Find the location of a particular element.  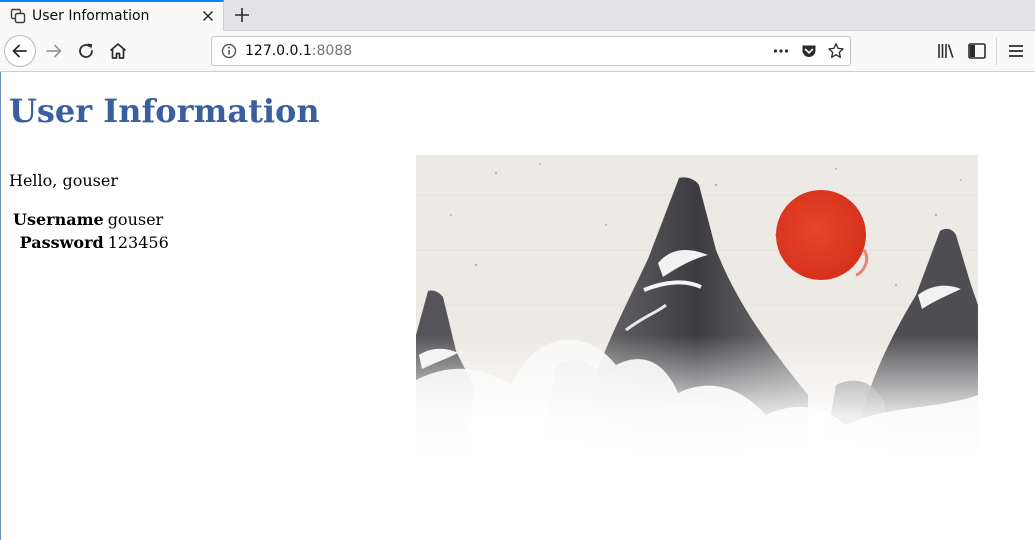

navigation-toolbar: 127.0.0.1:8088 is located at coordinates (517, 51).